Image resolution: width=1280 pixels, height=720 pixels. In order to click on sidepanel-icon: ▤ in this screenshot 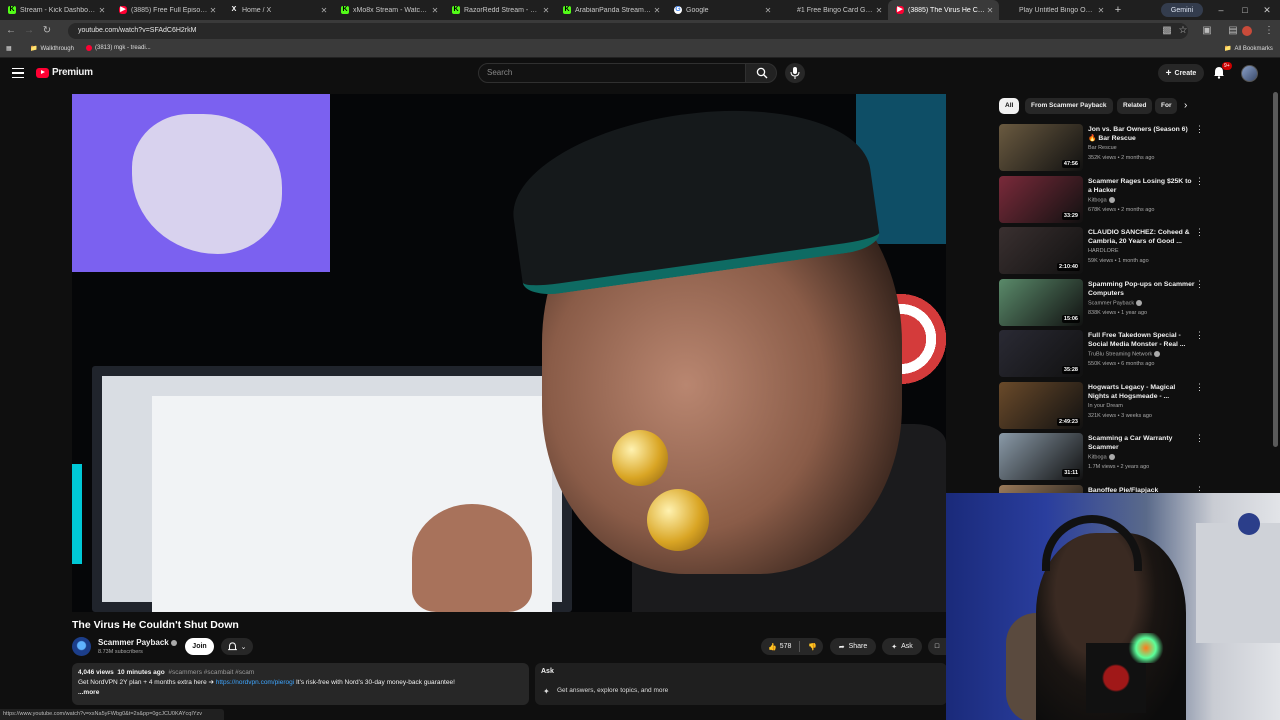, I will do `click(1233, 31)`.